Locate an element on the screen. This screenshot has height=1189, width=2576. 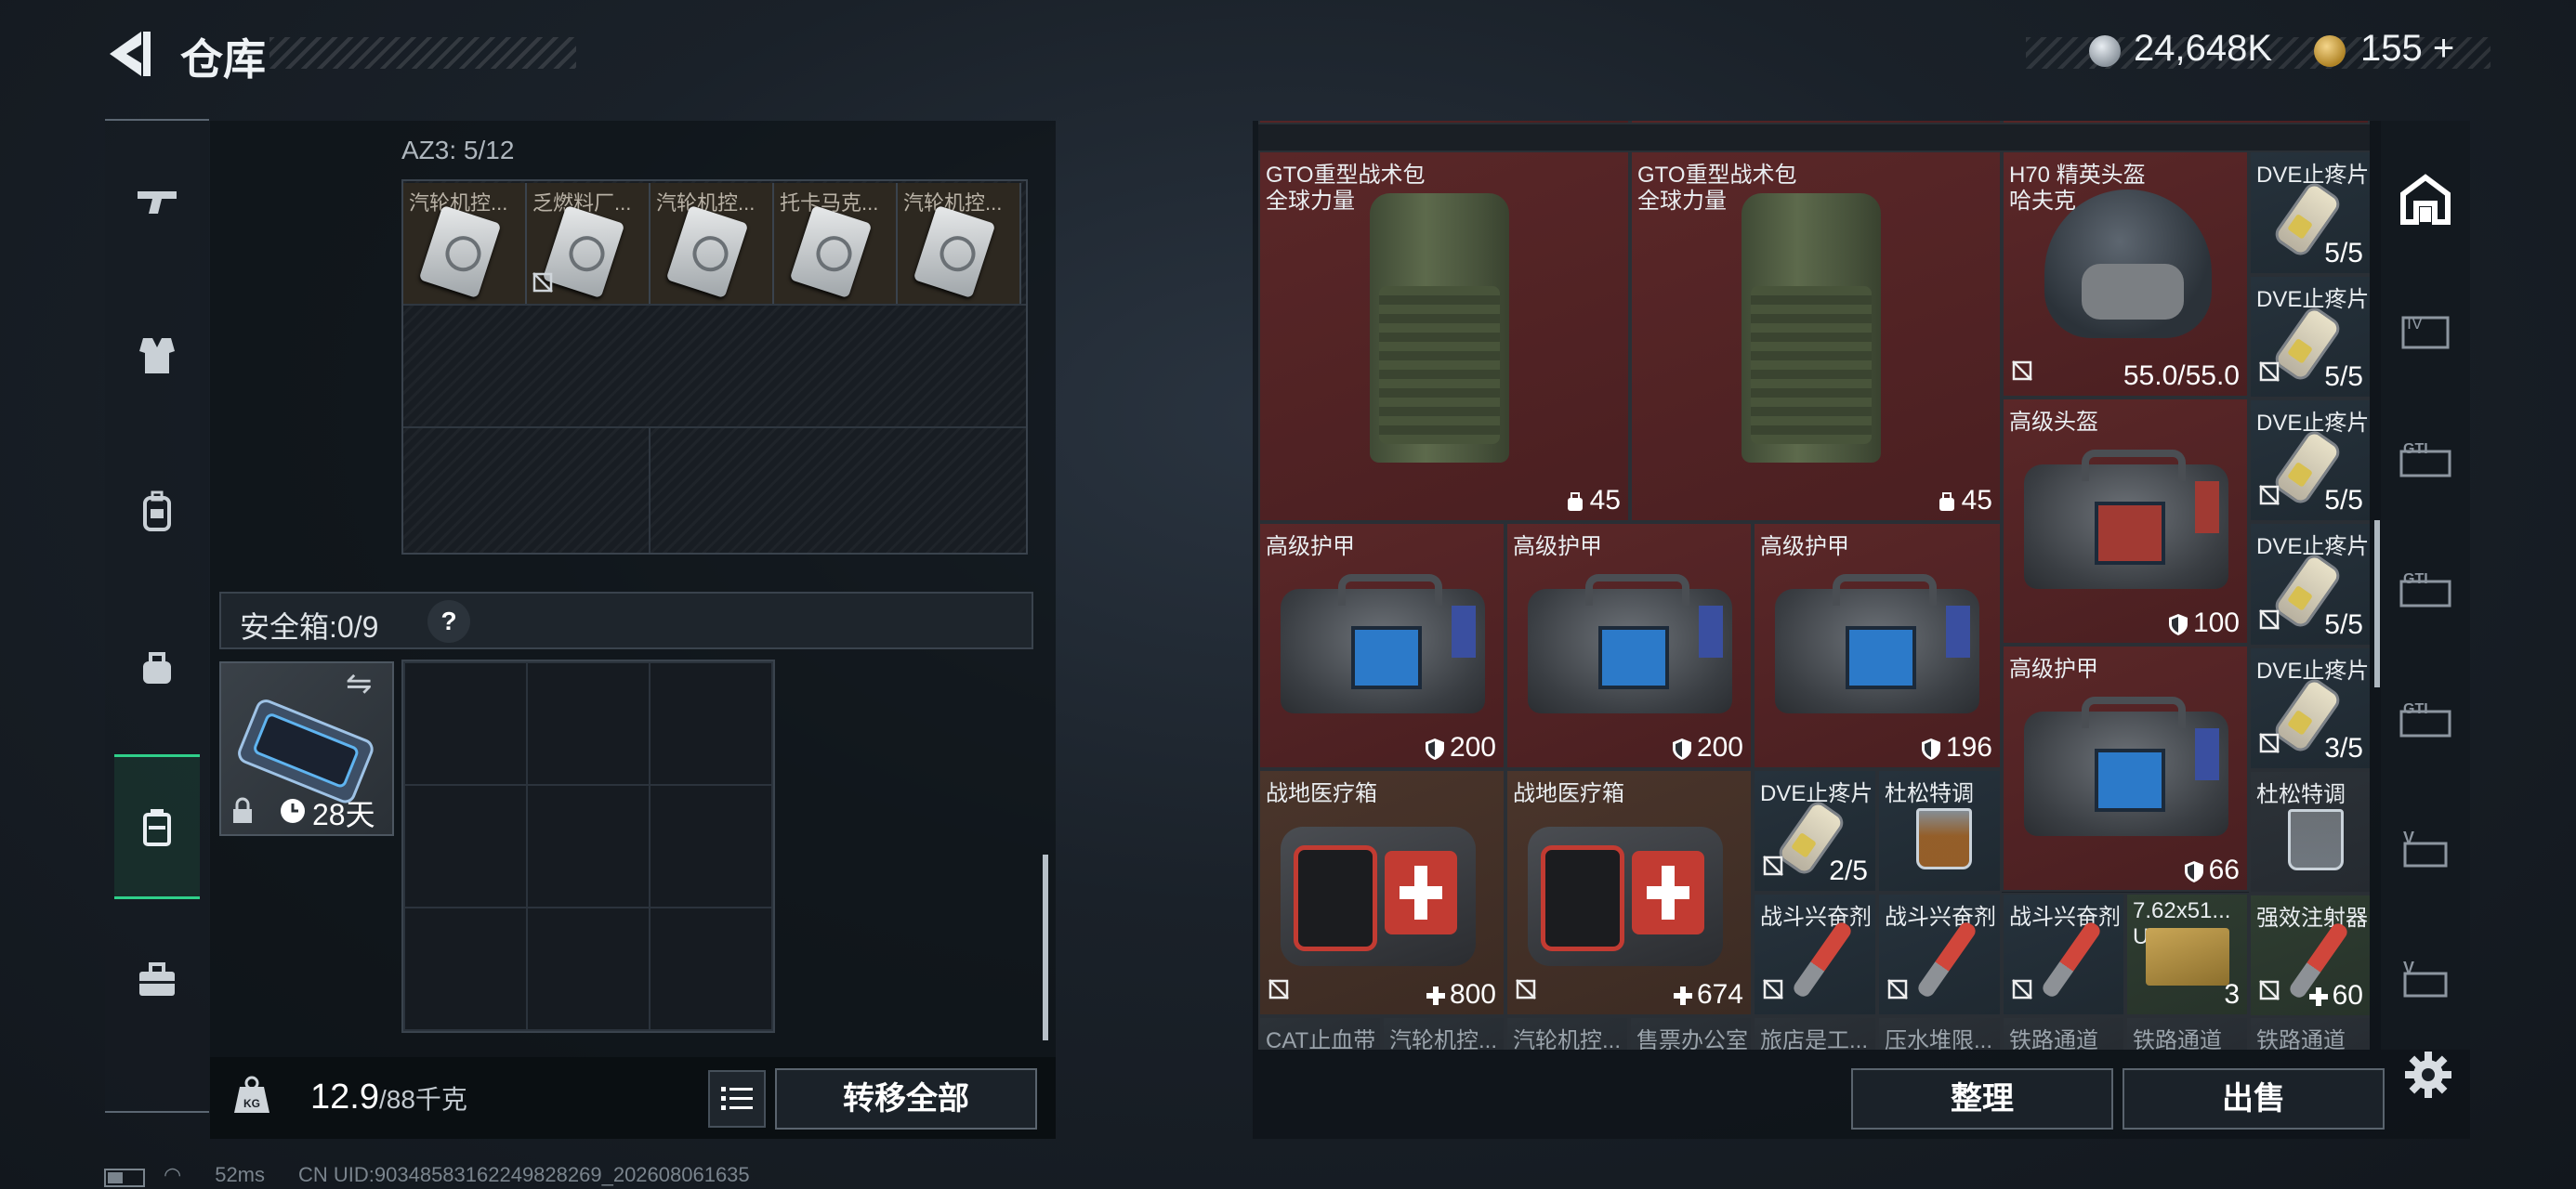
item-name: CAT止血带 is located at coordinates (1321, 1039).